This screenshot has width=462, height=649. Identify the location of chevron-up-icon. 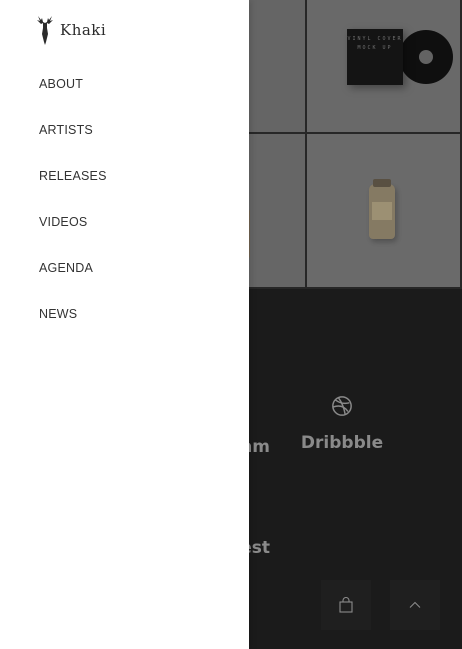
(415, 604).